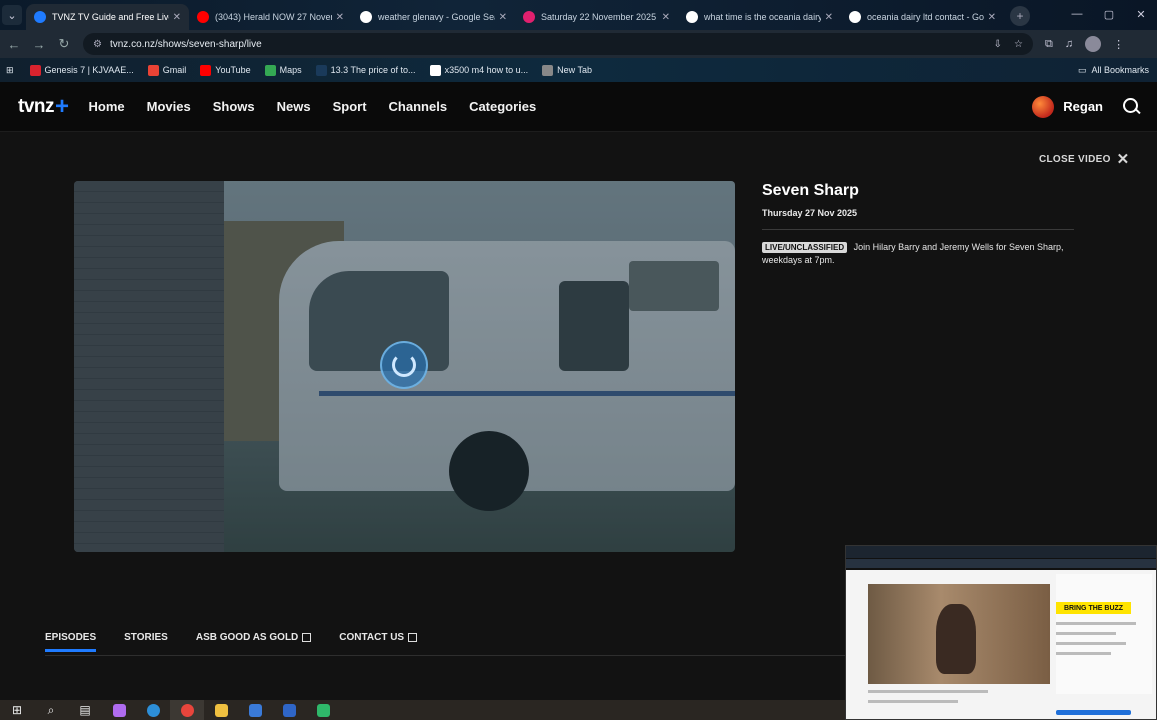 The image size is (1157, 720). I want to click on browser-menu-icon: ⋮, so click(1118, 44).